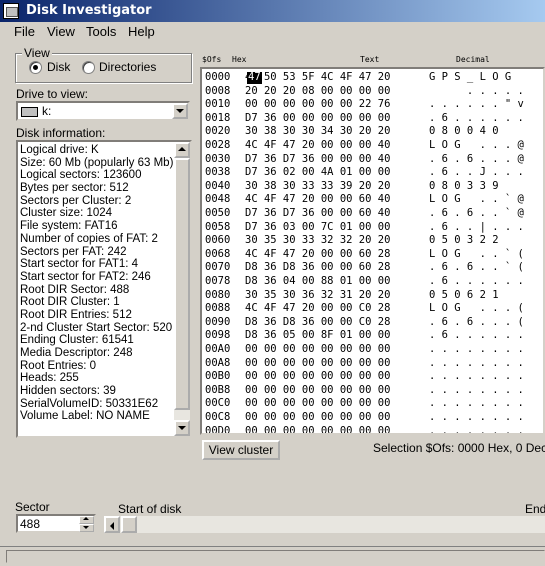 This screenshot has height=566, width=545. I want to click on hex-bytes: 47 50 53 5F 4C 4F 47 20, so click(318, 77).